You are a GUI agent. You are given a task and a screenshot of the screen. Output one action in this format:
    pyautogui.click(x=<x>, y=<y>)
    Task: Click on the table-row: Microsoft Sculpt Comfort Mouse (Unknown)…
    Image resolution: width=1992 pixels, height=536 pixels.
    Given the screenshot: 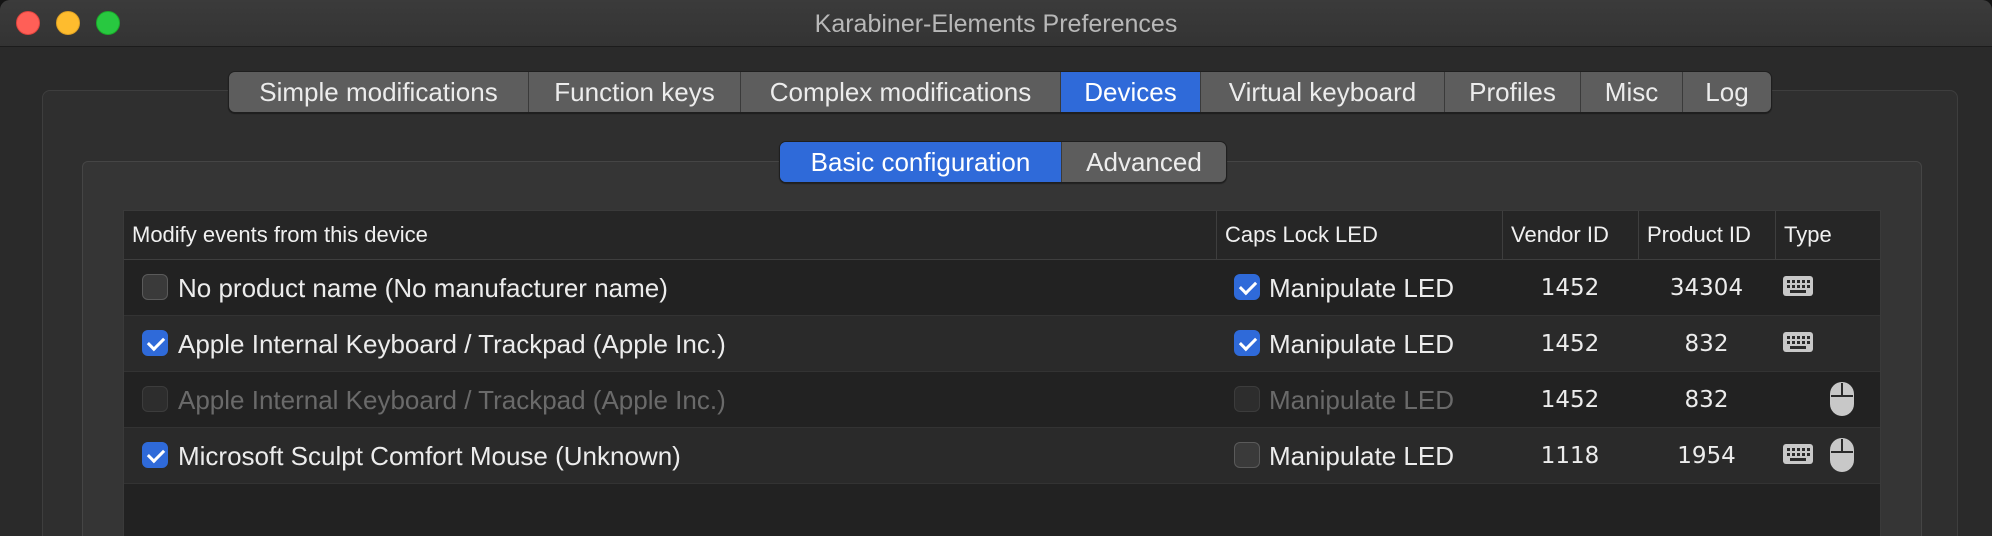 What is the action you would take?
    pyautogui.click(x=1002, y=456)
    